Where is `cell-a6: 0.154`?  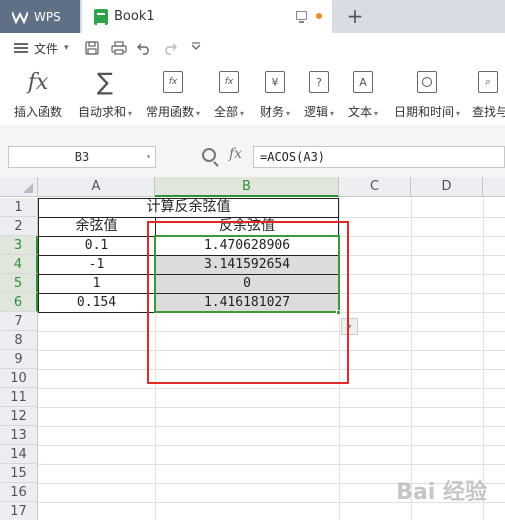 cell-a6: 0.154 is located at coordinates (96, 302).